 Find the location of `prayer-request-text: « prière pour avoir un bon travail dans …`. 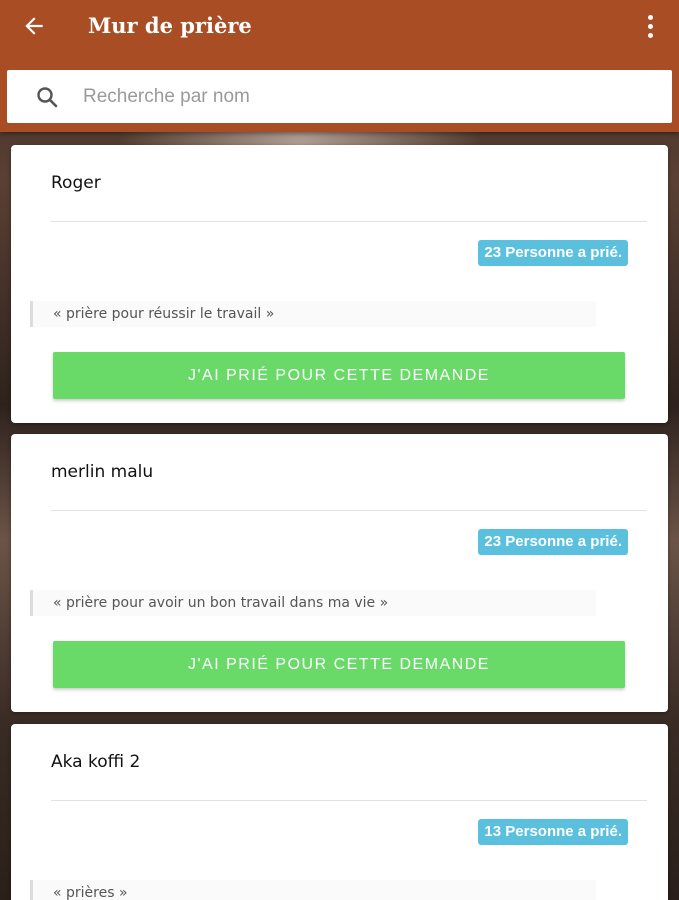

prayer-request-text: « prière pour avoir un bon travail dans … is located at coordinates (313, 603).